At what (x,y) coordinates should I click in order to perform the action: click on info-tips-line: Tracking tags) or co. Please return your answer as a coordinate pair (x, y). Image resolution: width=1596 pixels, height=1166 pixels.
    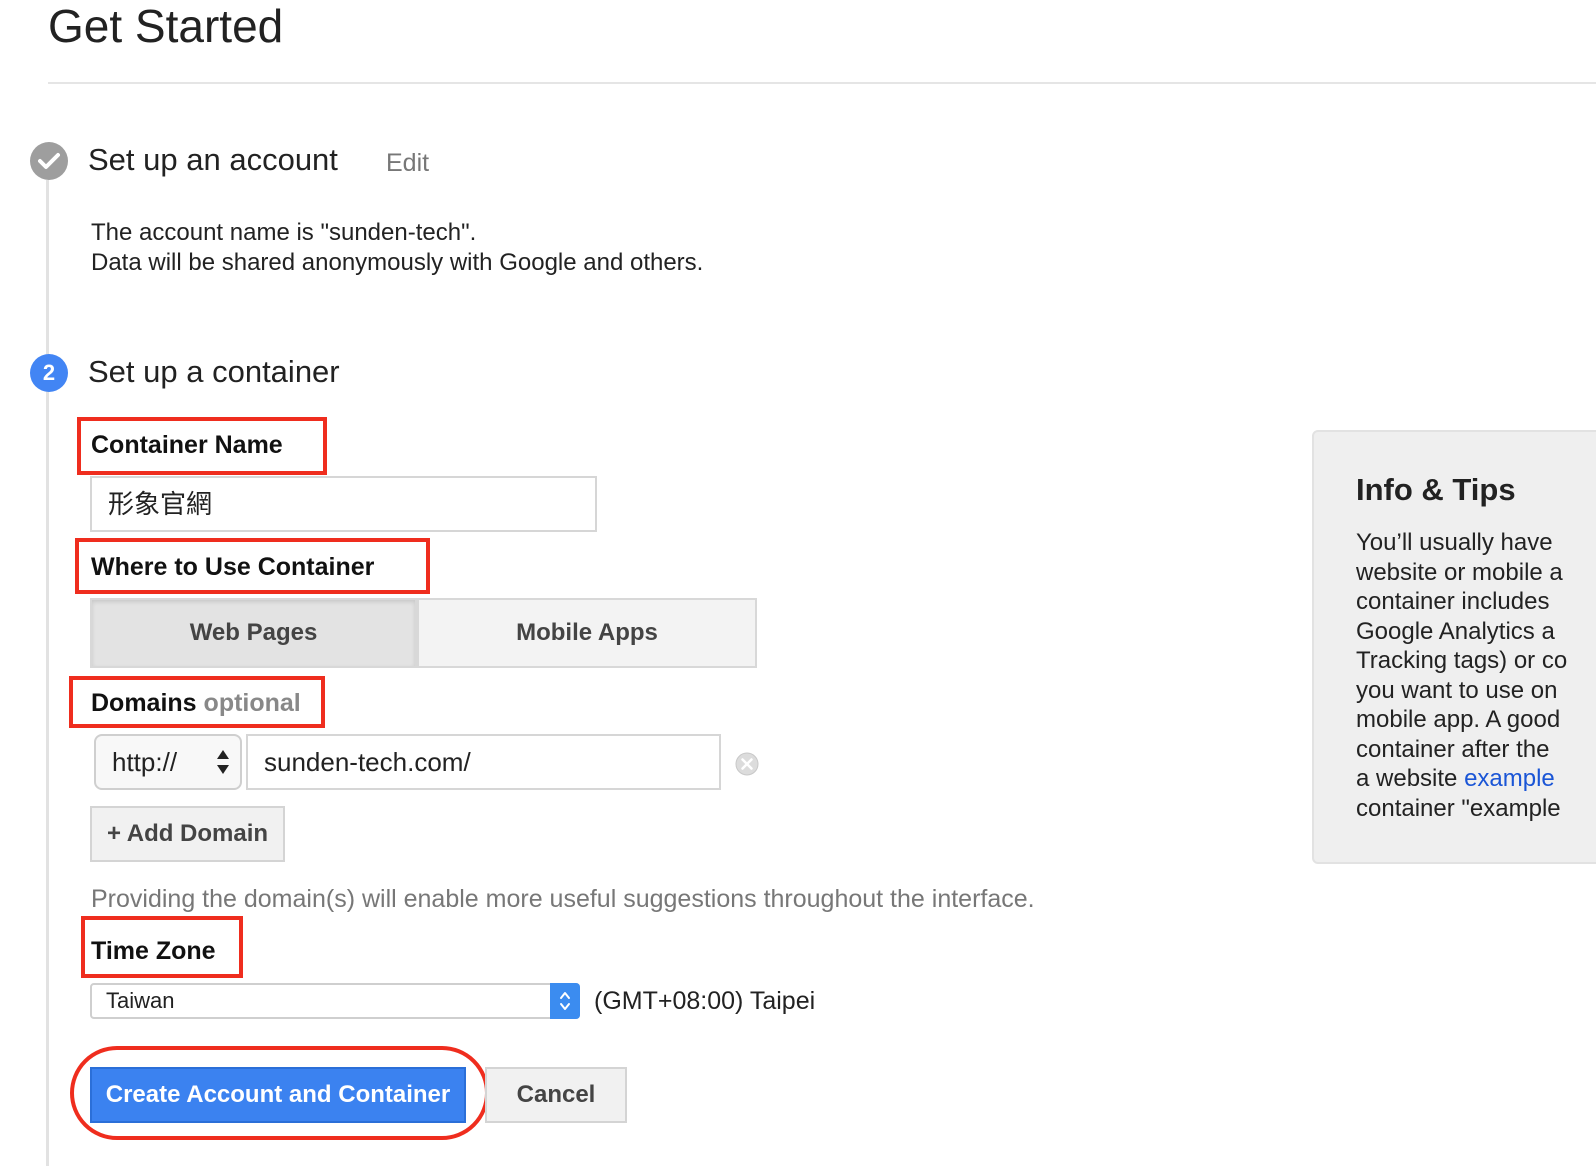
    Looking at the image, I should click on (1462, 660).